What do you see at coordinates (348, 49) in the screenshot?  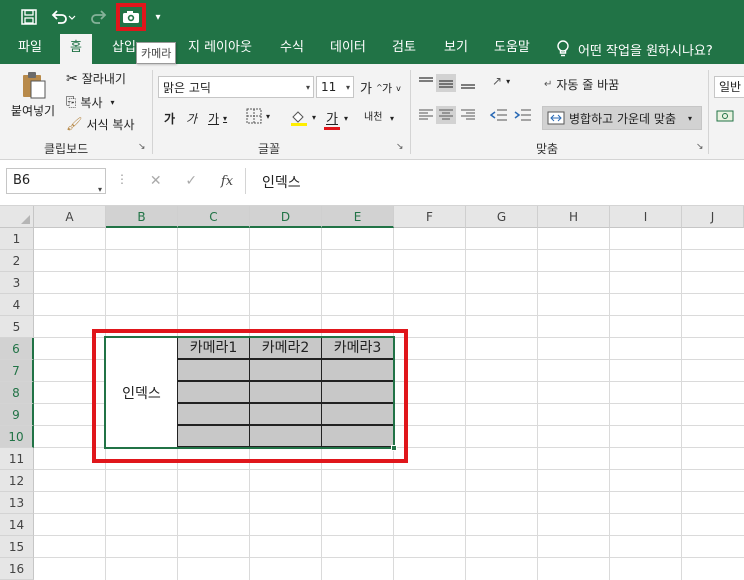 I see `tab-data: 데이터` at bounding box center [348, 49].